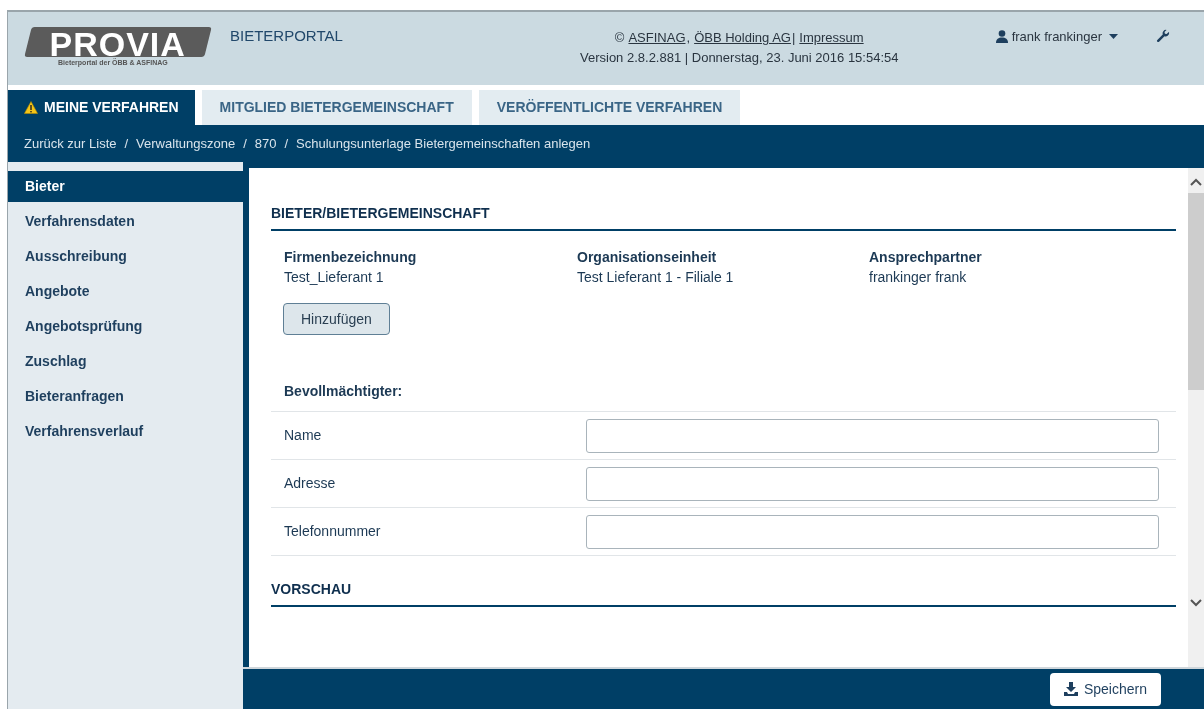 The image size is (1204, 709). Describe the element at coordinates (657, 38) in the screenshot. I see `link: ASFINAG` at that location.